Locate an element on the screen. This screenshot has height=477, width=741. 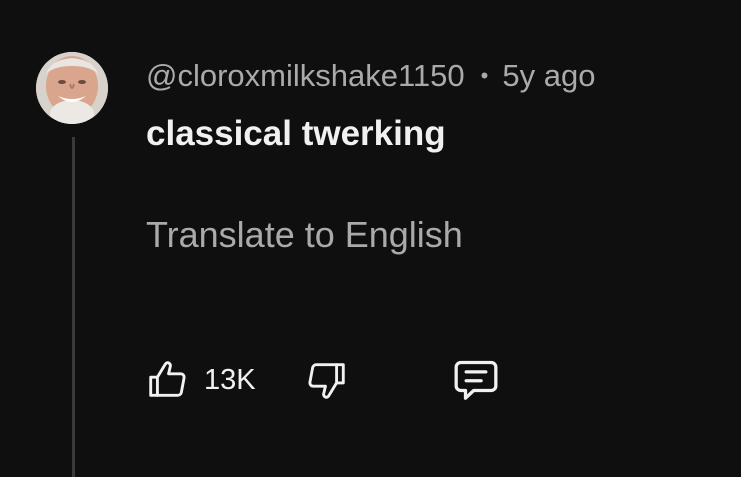
translate-link: Translate to English is located at coordinates (304, 235).